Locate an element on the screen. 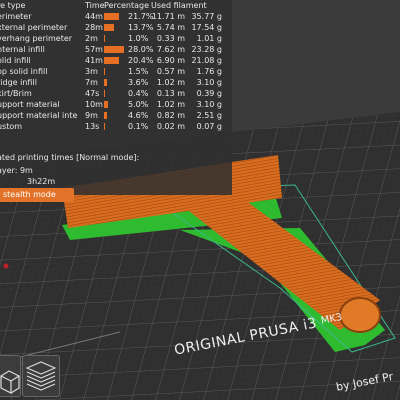  feature-time: 7m is located at coordinates (91, 82).